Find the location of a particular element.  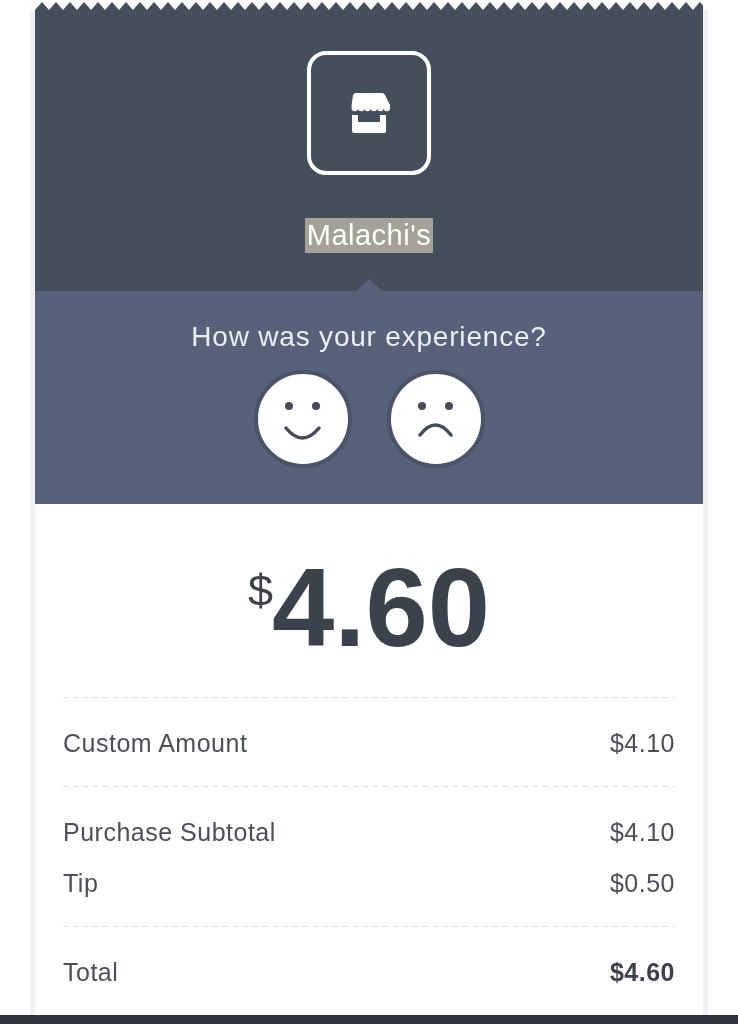

storefront-icon is located at coordinates (369, 113).